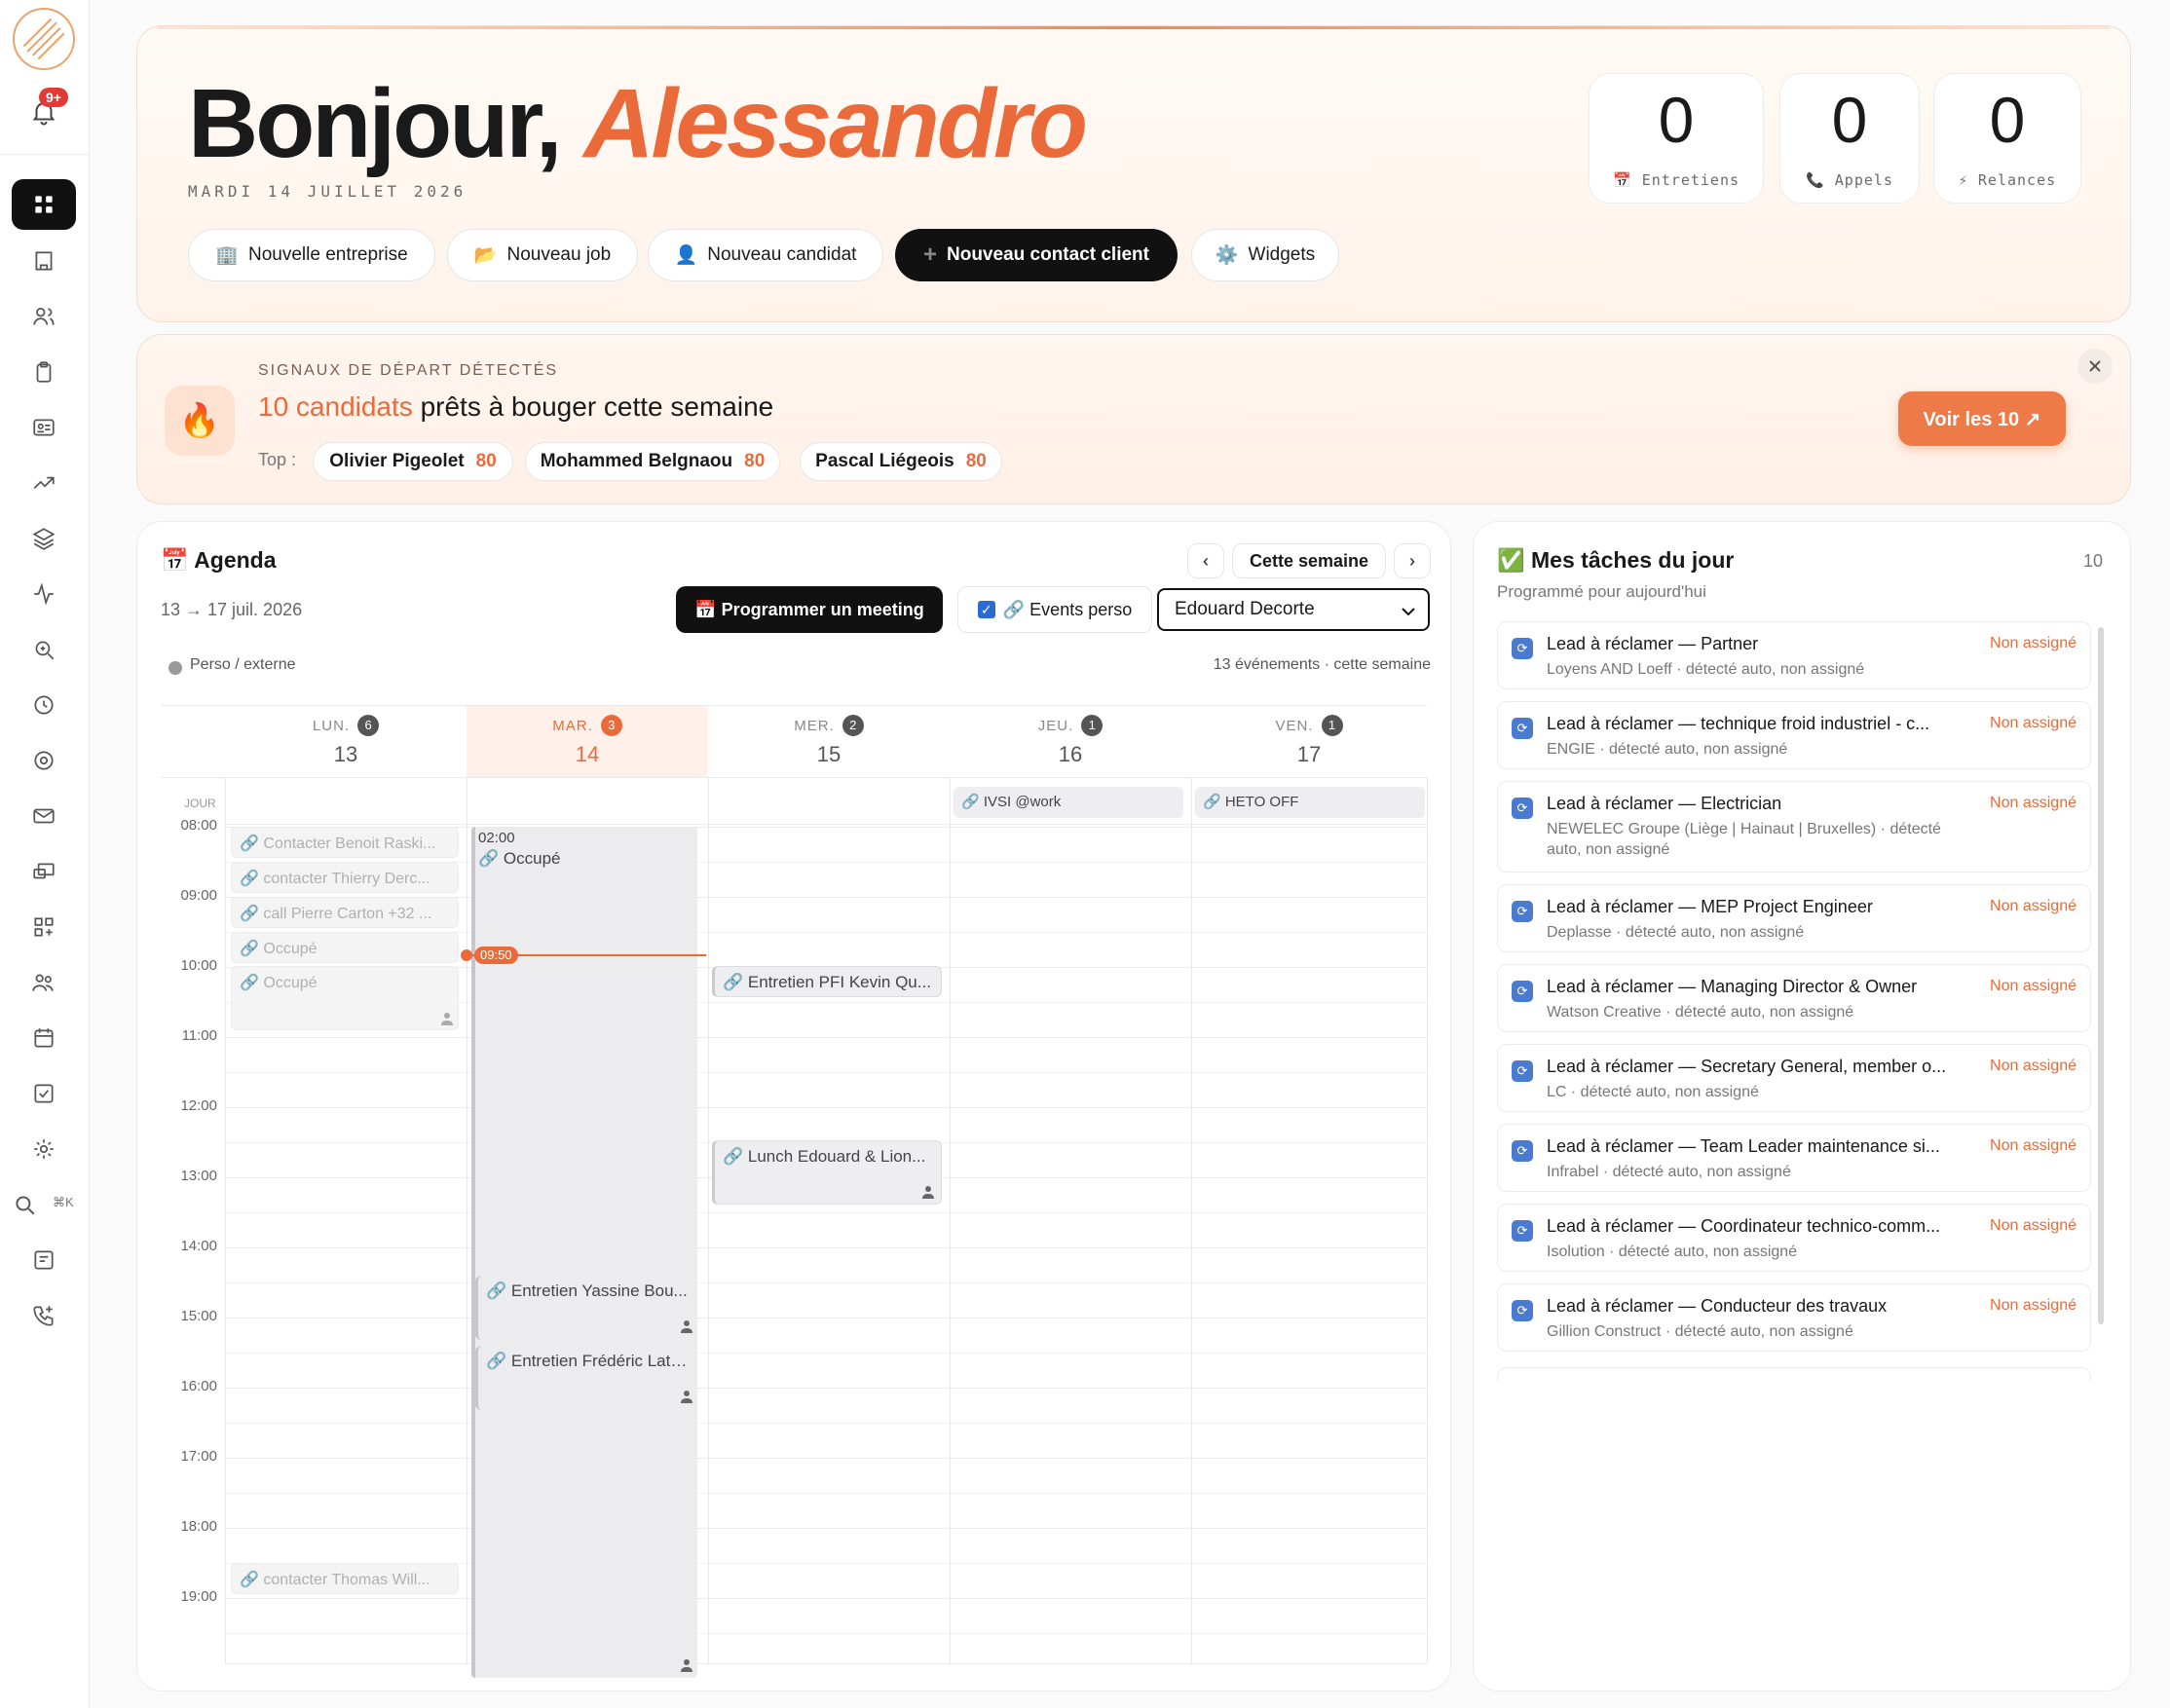  Describe the element at coordinates (44, 1149) in the screenshot. I see `sidebar-item-settings` at that location.